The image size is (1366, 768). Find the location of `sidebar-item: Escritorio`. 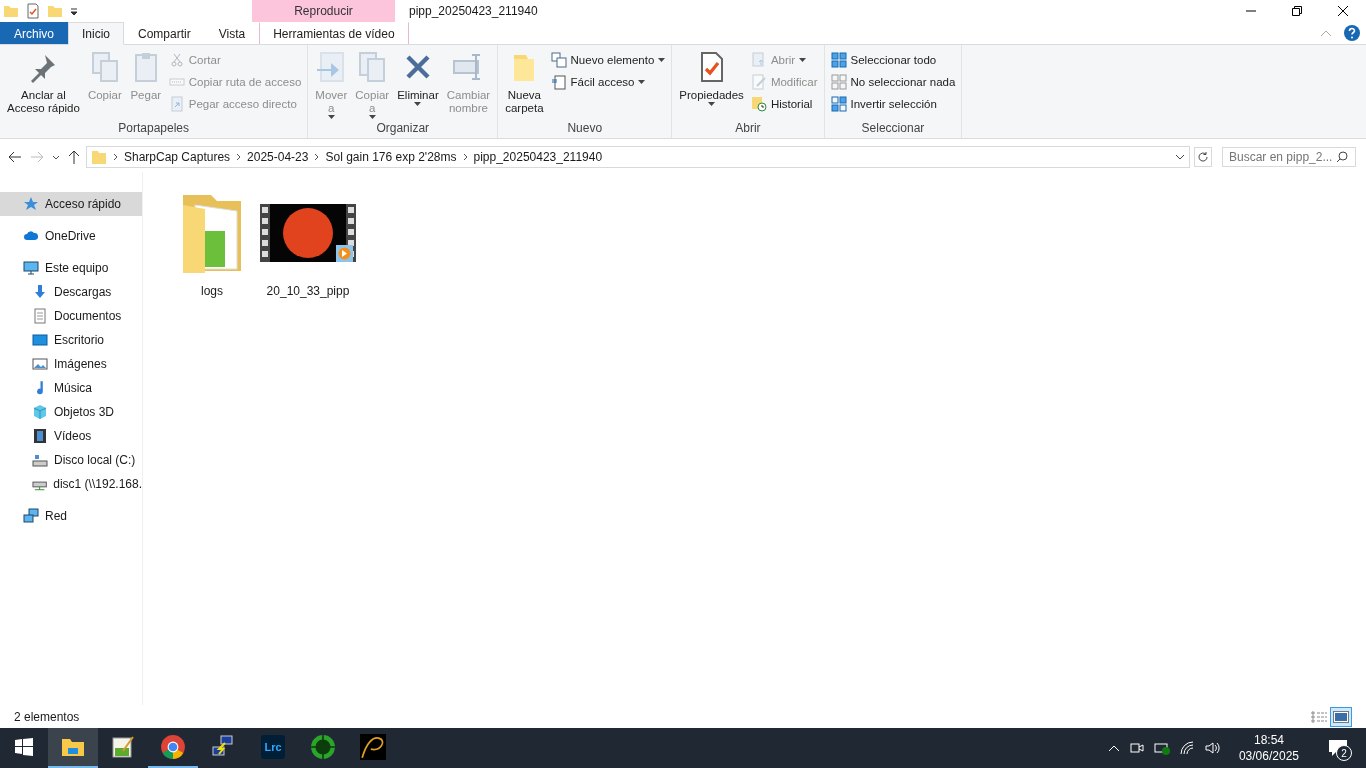

sidebar-item: Escritorio is located at coordinates (71, 340).